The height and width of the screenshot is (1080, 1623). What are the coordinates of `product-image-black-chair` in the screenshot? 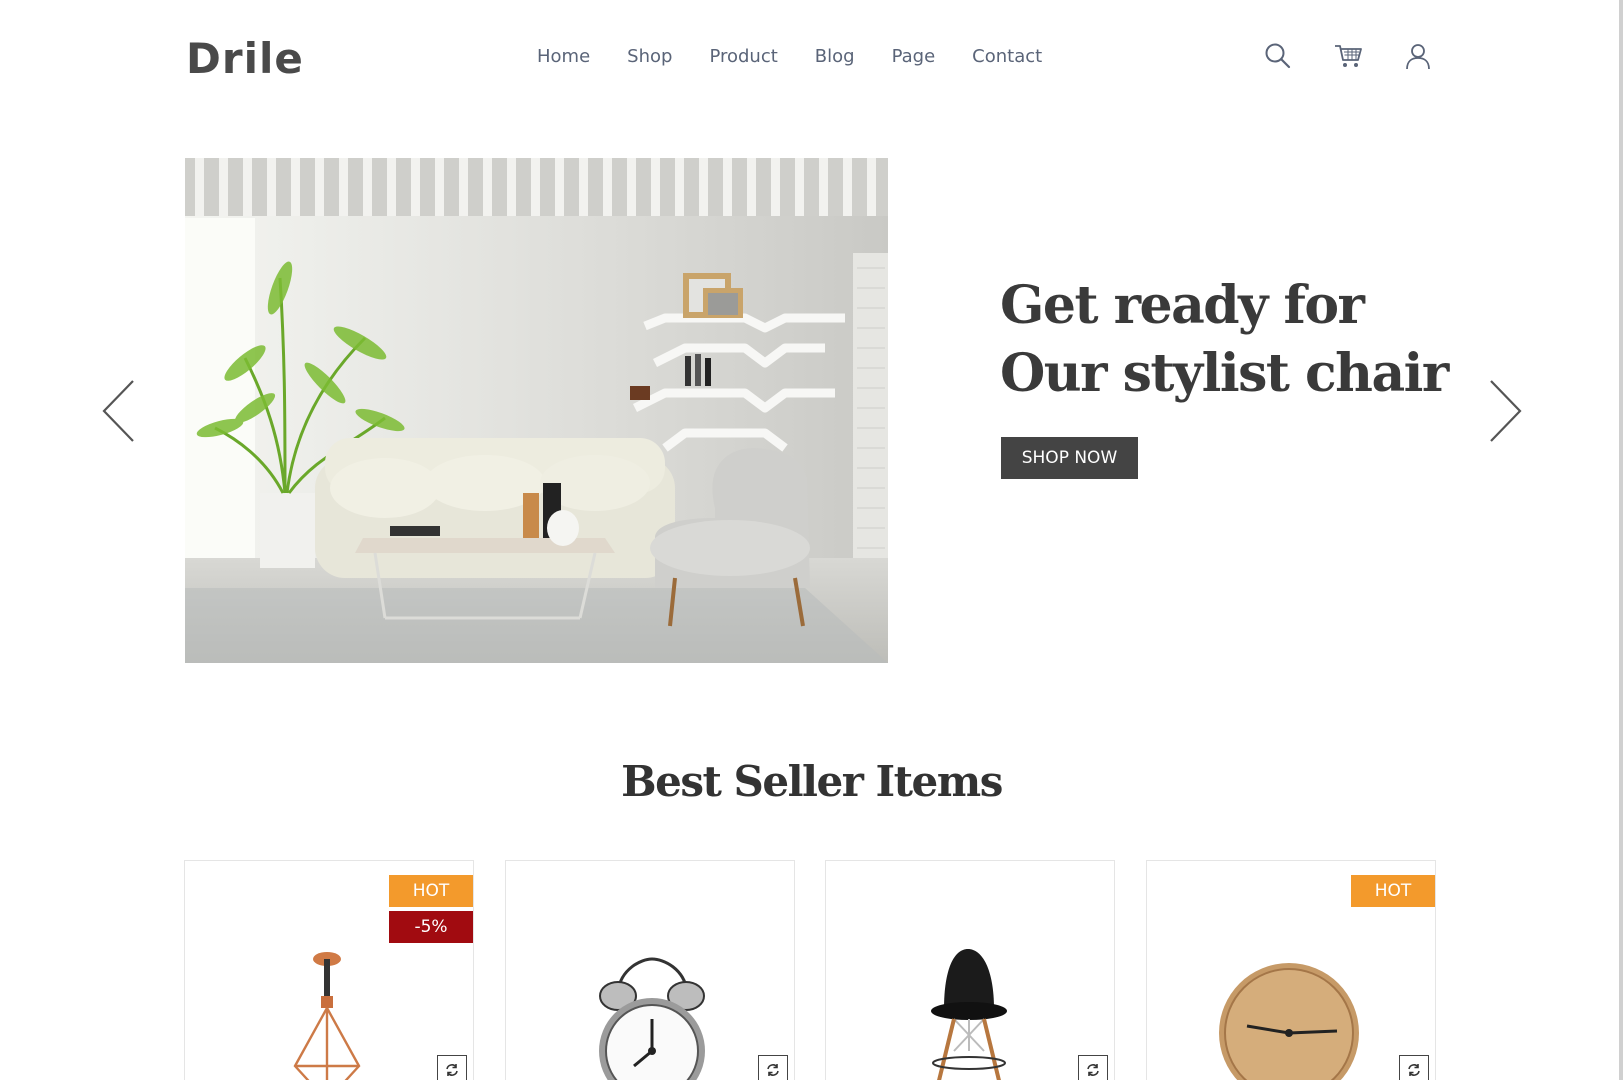 It's located at (970, 970).